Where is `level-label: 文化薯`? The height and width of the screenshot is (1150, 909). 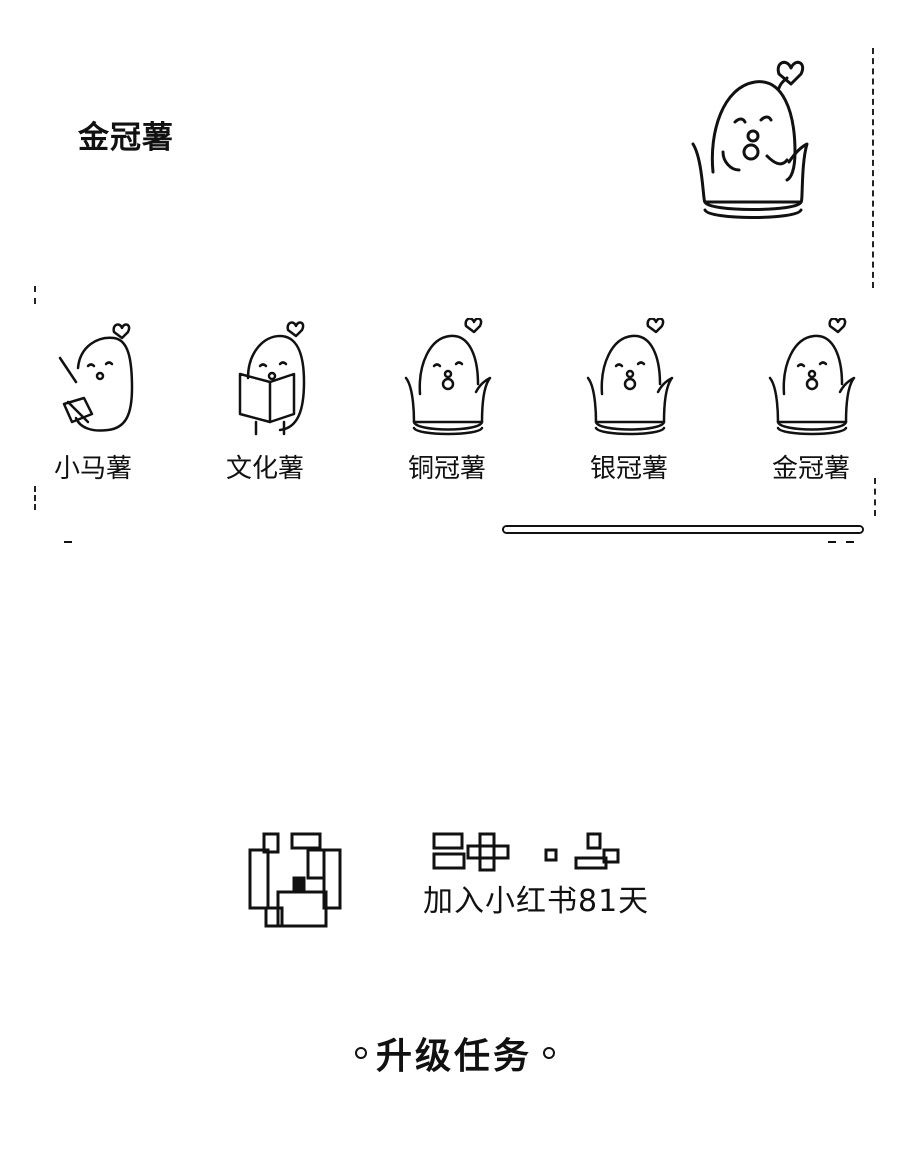
level-label: 文化薯 is located at coordinates (264, 469).